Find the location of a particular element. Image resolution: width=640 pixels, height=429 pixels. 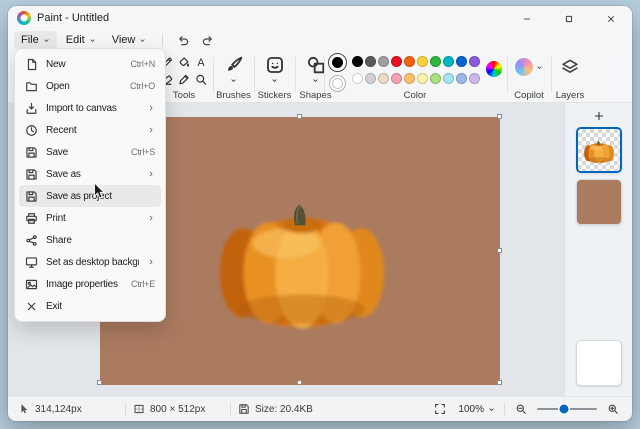

stickers-button is located at coordinates (274, 69).